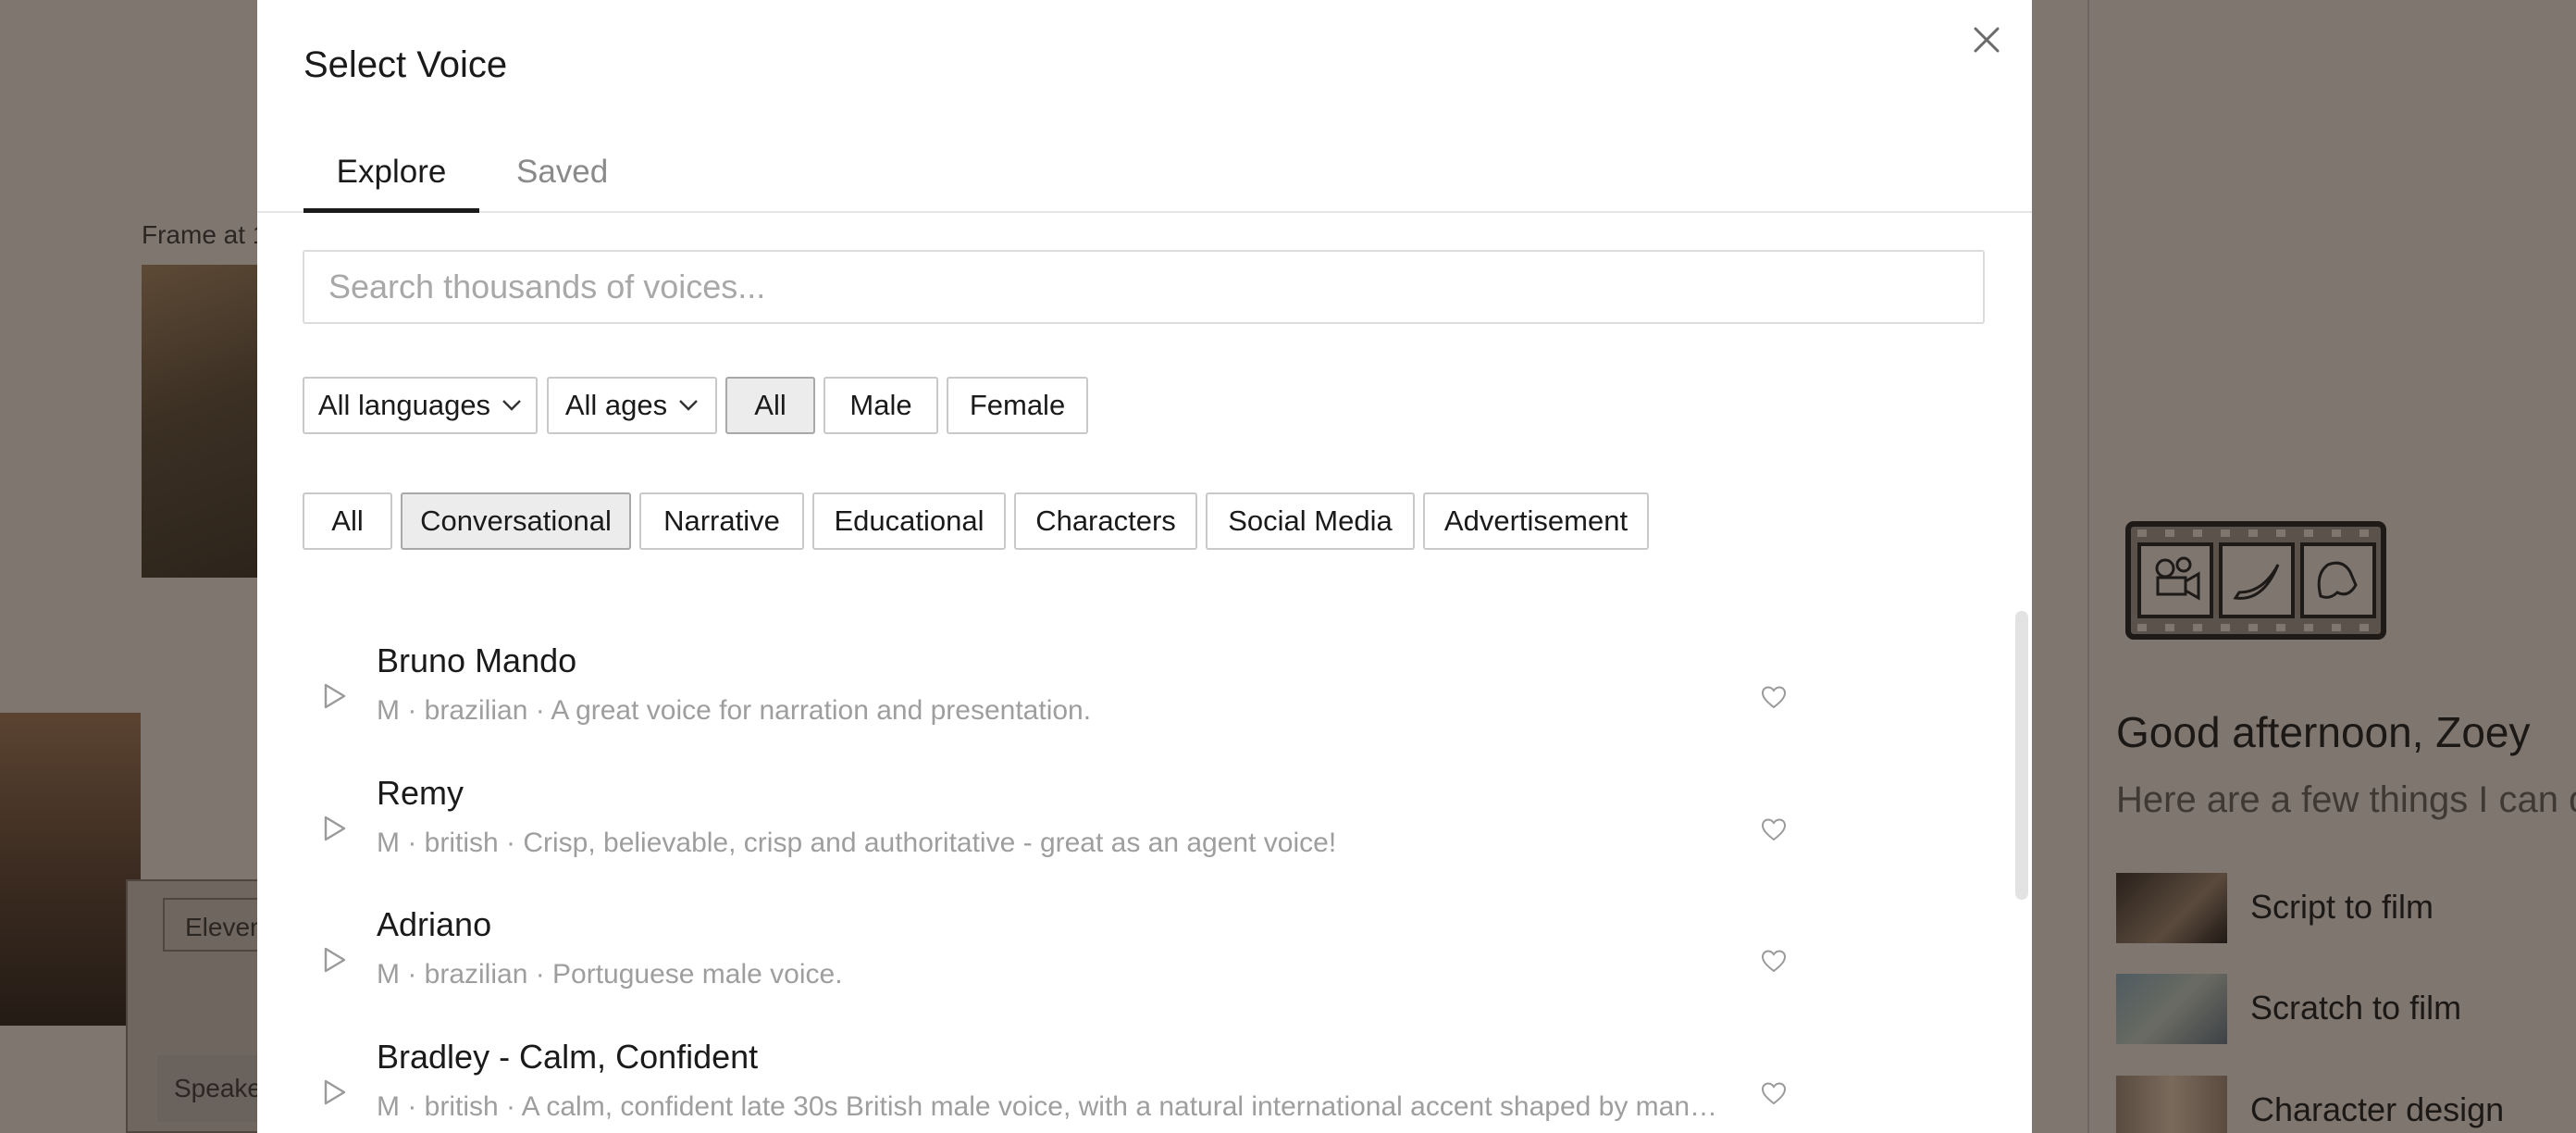 This screenshot has height=1133, width=2576. Describe the element at coordinates (2021, 755) in the screenshot. I see `list-scrollbar` at that location.